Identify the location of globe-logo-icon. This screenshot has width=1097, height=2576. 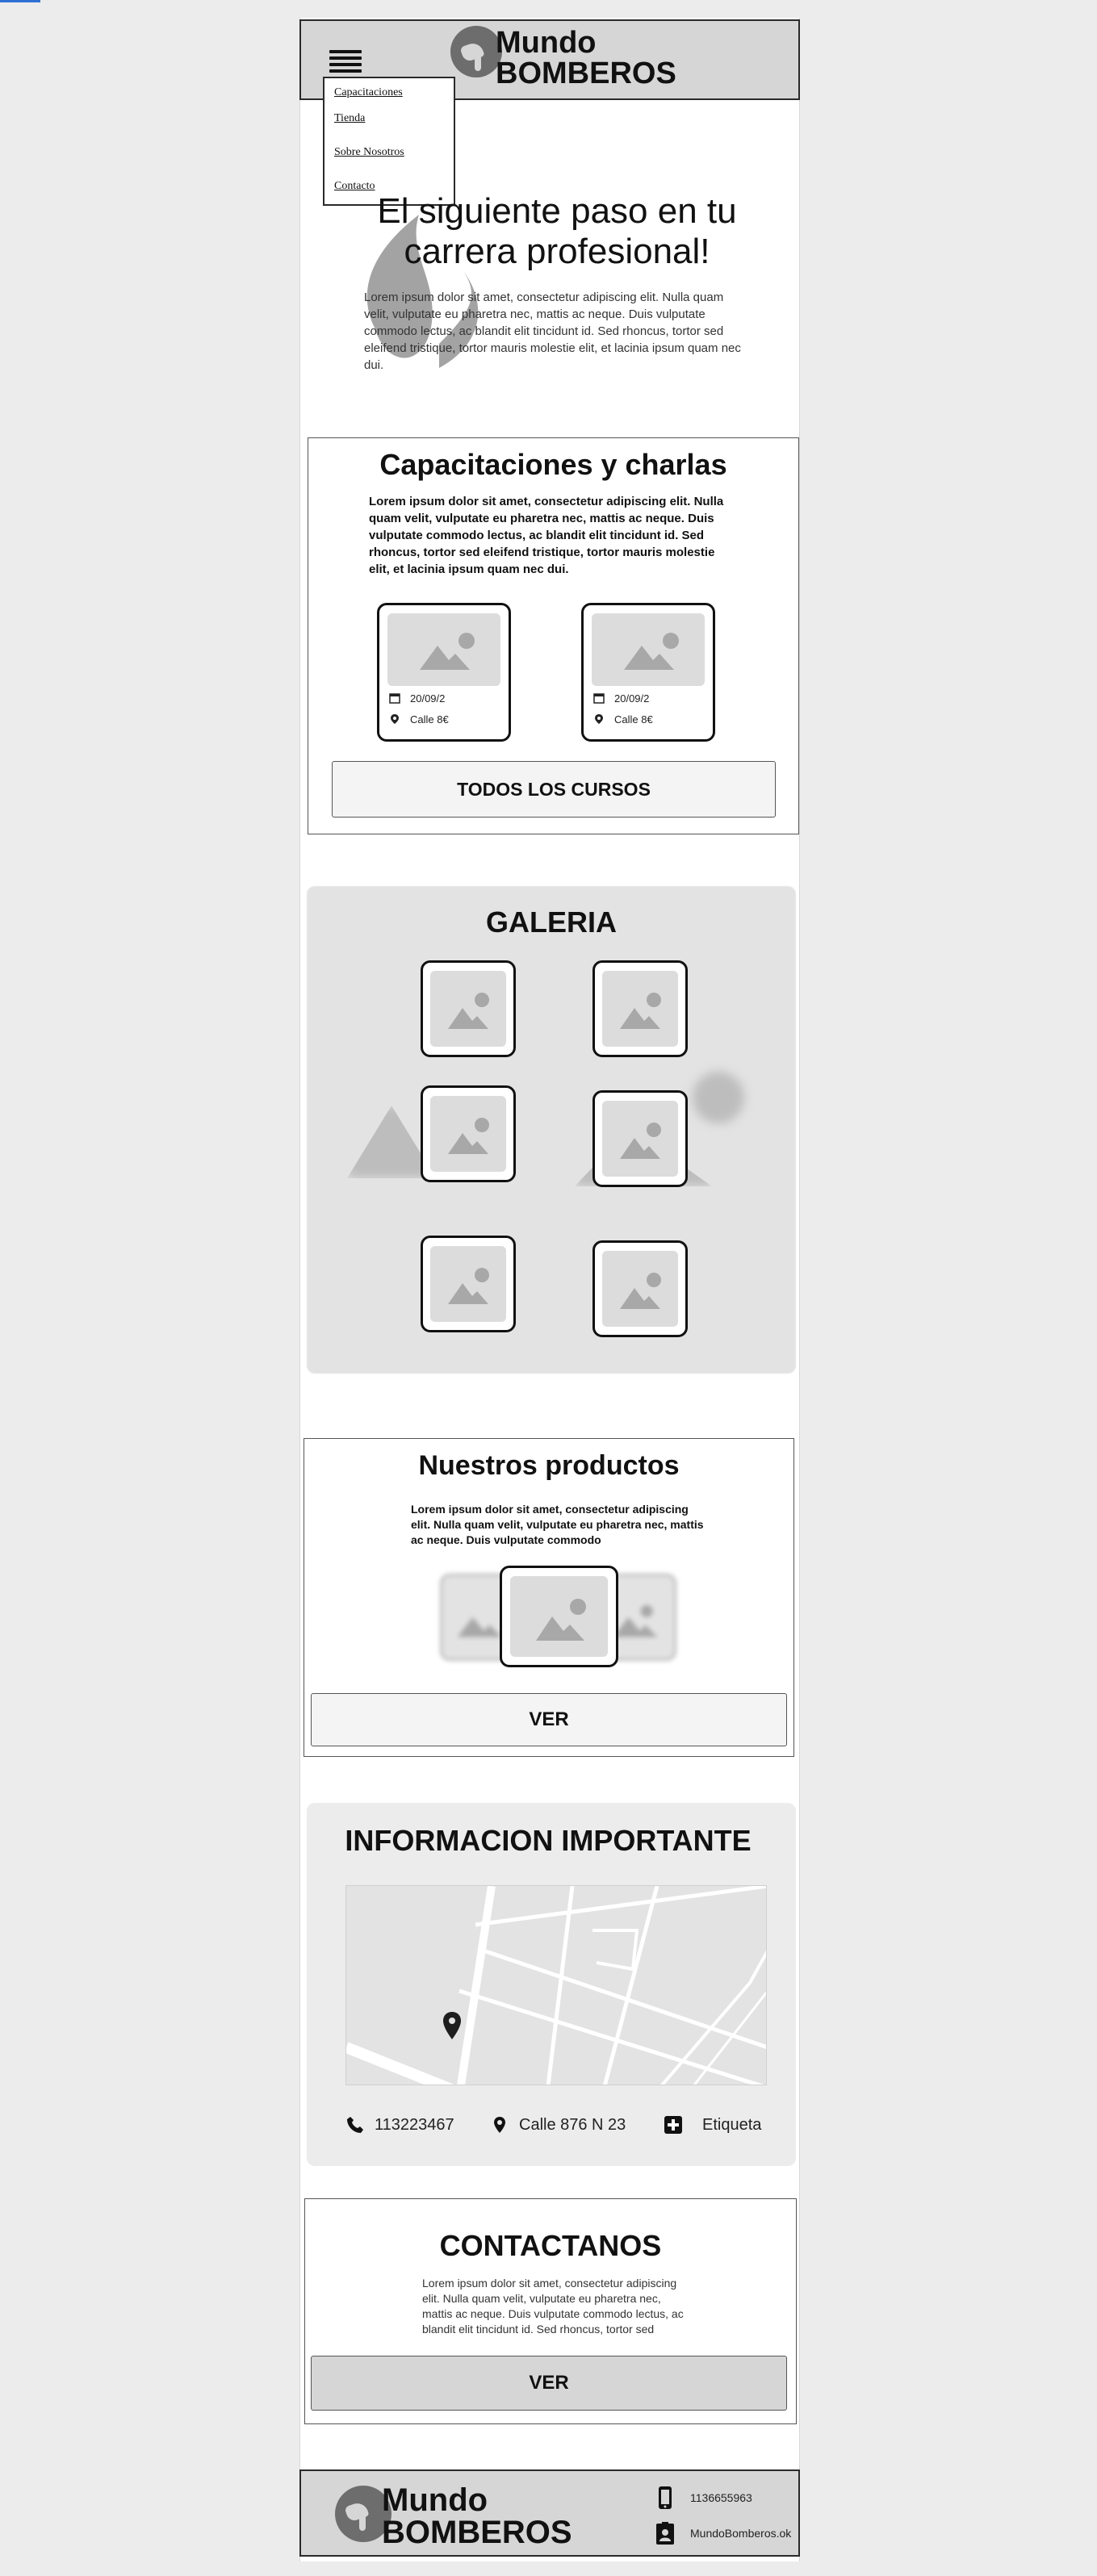
(476, 51).